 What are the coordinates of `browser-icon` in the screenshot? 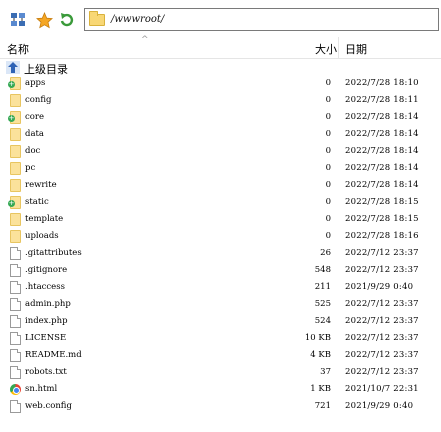 It's located at (15, 389).